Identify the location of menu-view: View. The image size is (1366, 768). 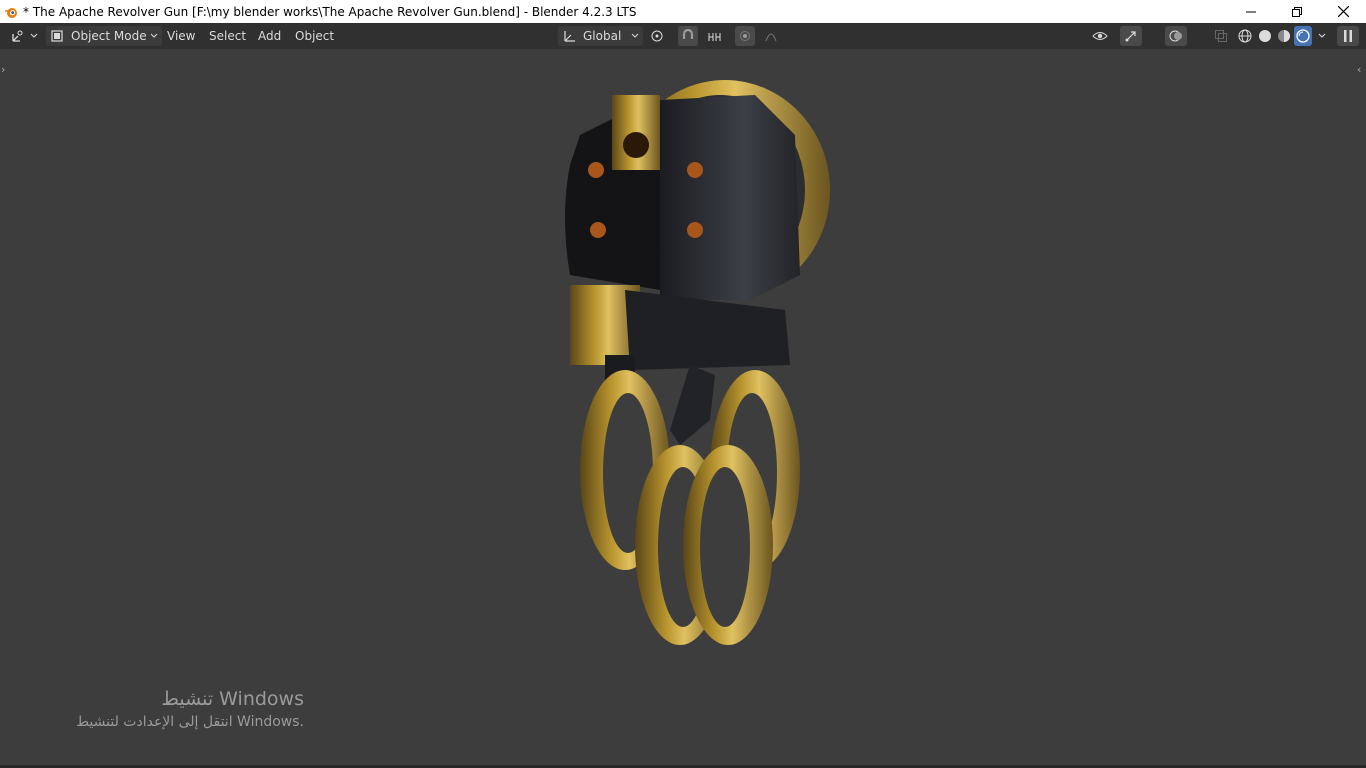
(181, 36).